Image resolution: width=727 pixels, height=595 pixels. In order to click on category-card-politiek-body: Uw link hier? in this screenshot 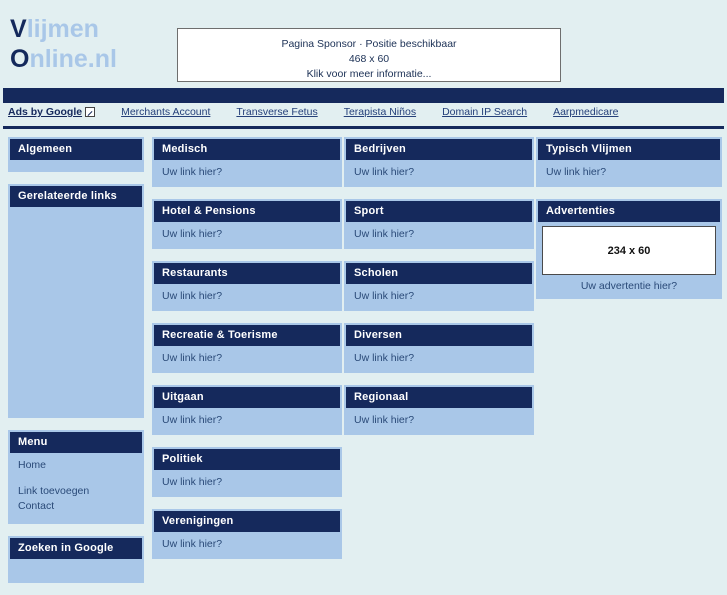, I will do `click(247, 482)`.